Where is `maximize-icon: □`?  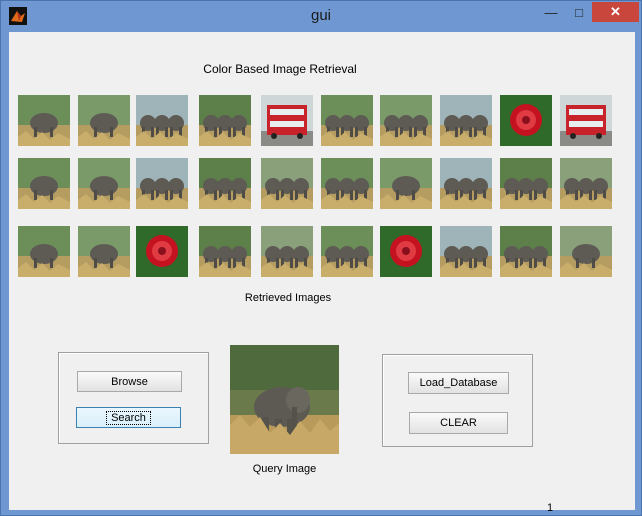 maximize-icon: □ is located at coordinates (579, 12).